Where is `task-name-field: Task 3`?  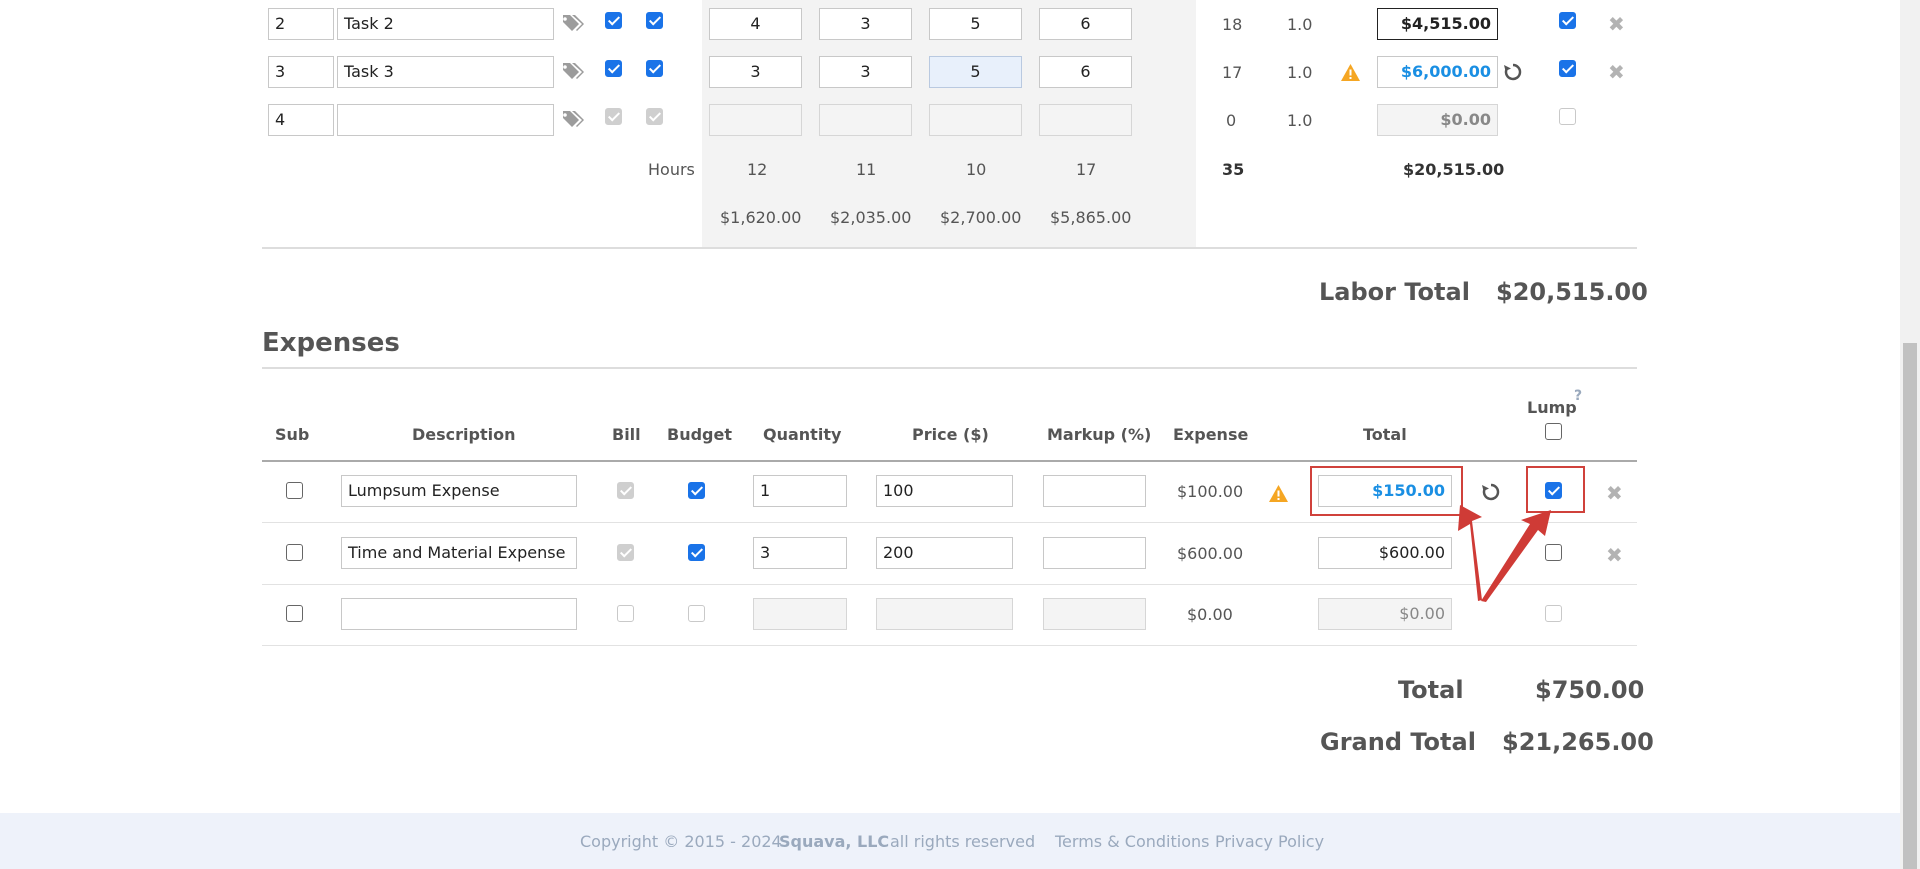 task-name-field: Task 3 is located at coordinates (445, 72).